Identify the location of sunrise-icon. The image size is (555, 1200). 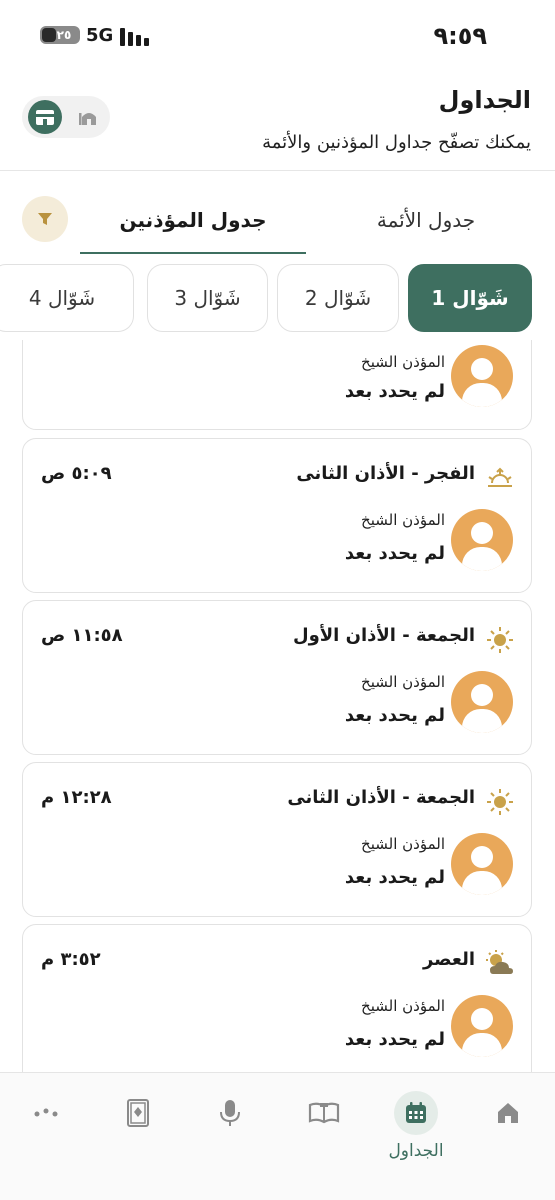
(500, 478).